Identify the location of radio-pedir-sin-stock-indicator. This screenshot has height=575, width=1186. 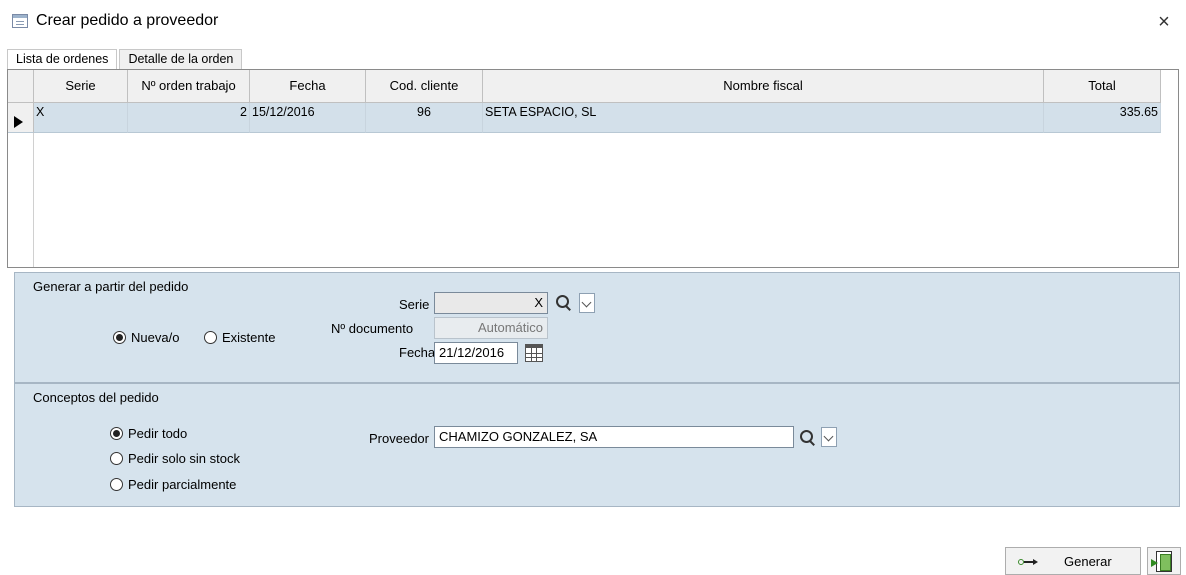
(116, 458).